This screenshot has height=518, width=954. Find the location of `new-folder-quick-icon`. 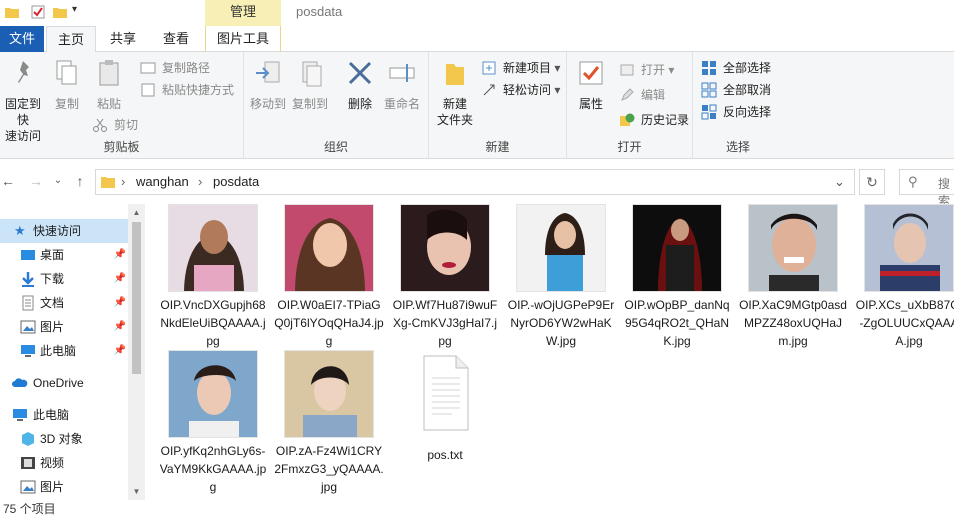

new-folder-quick-icon is located at coordinates (60, 12).